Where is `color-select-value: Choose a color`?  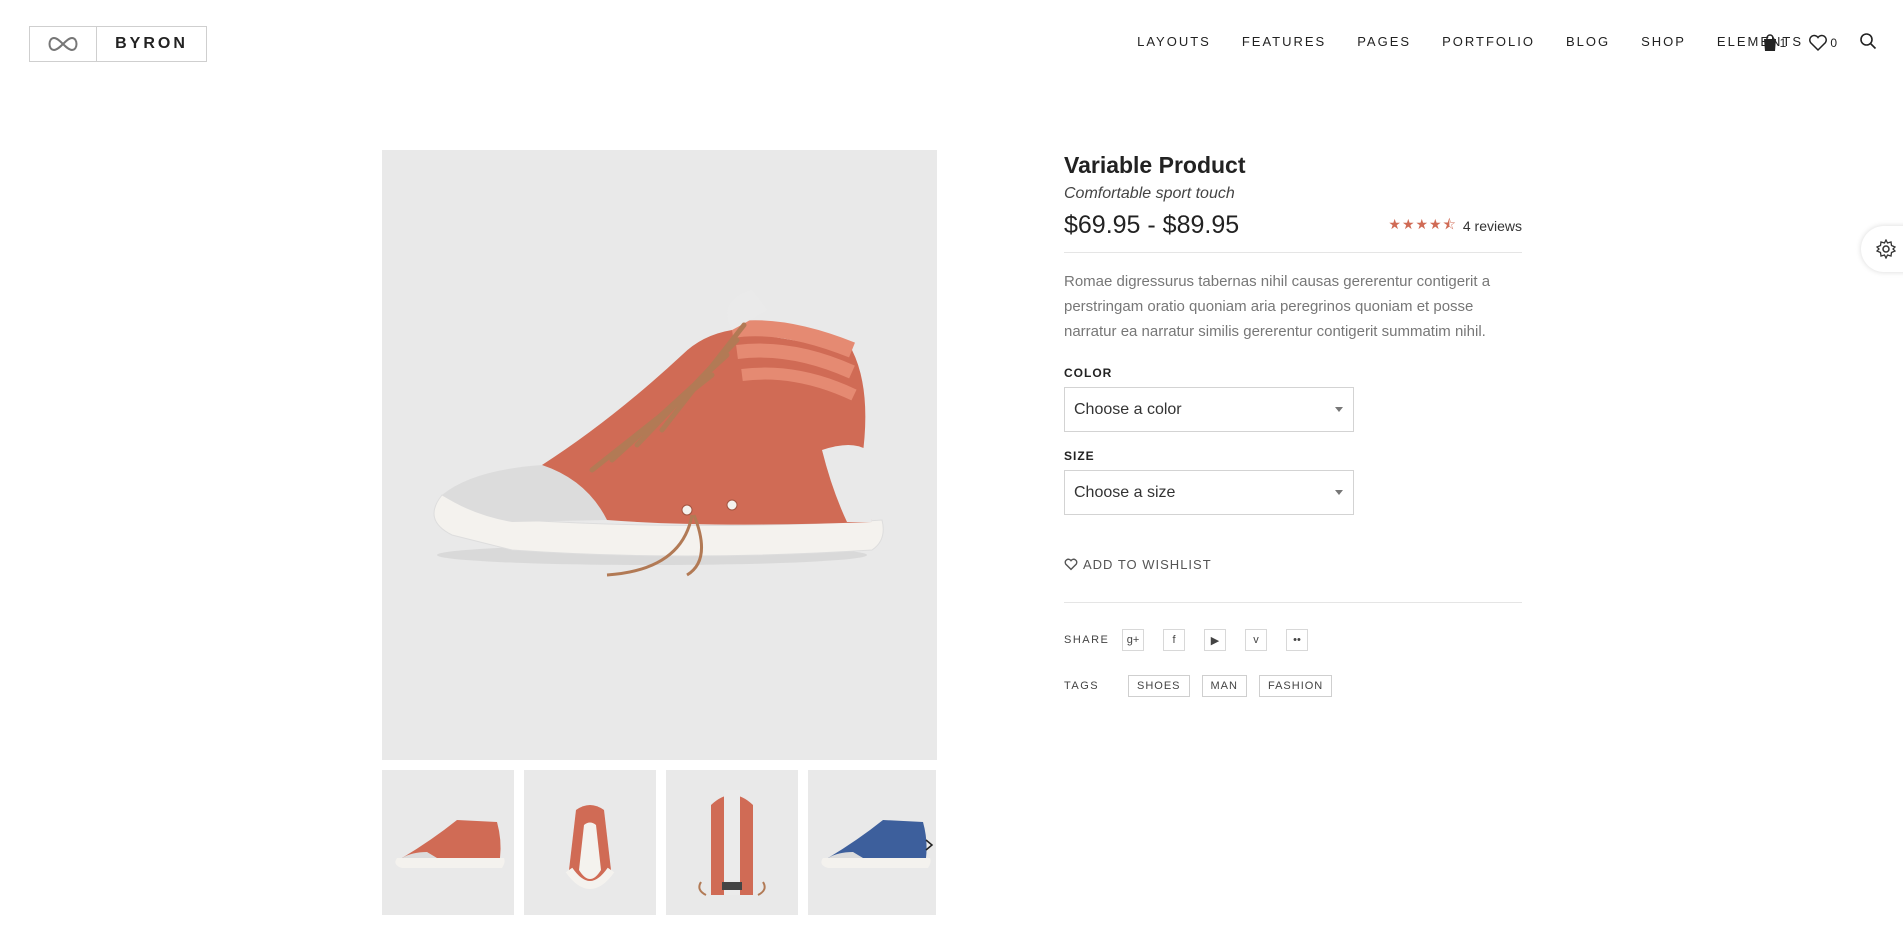 color-select-value: Choose a color is located at coordinates (1128, 409).